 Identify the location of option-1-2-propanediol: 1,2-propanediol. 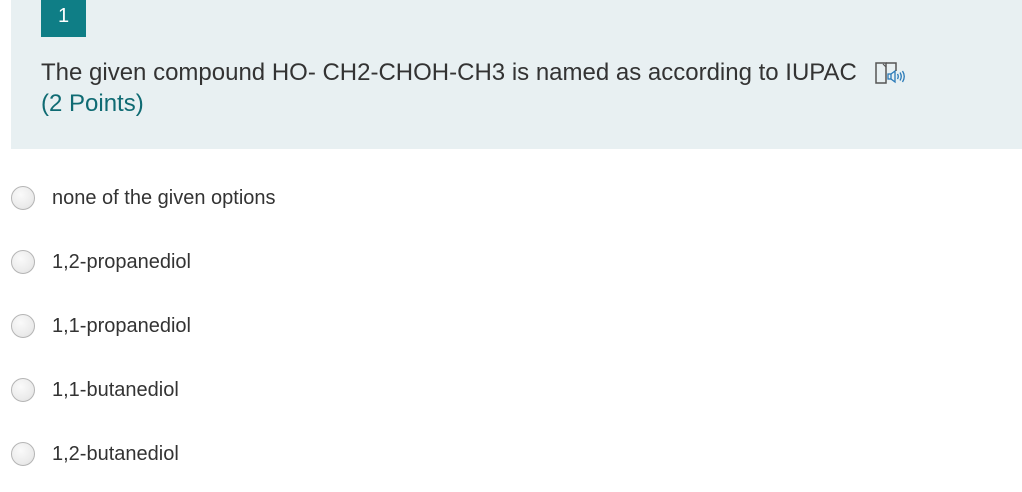
(101, 262).